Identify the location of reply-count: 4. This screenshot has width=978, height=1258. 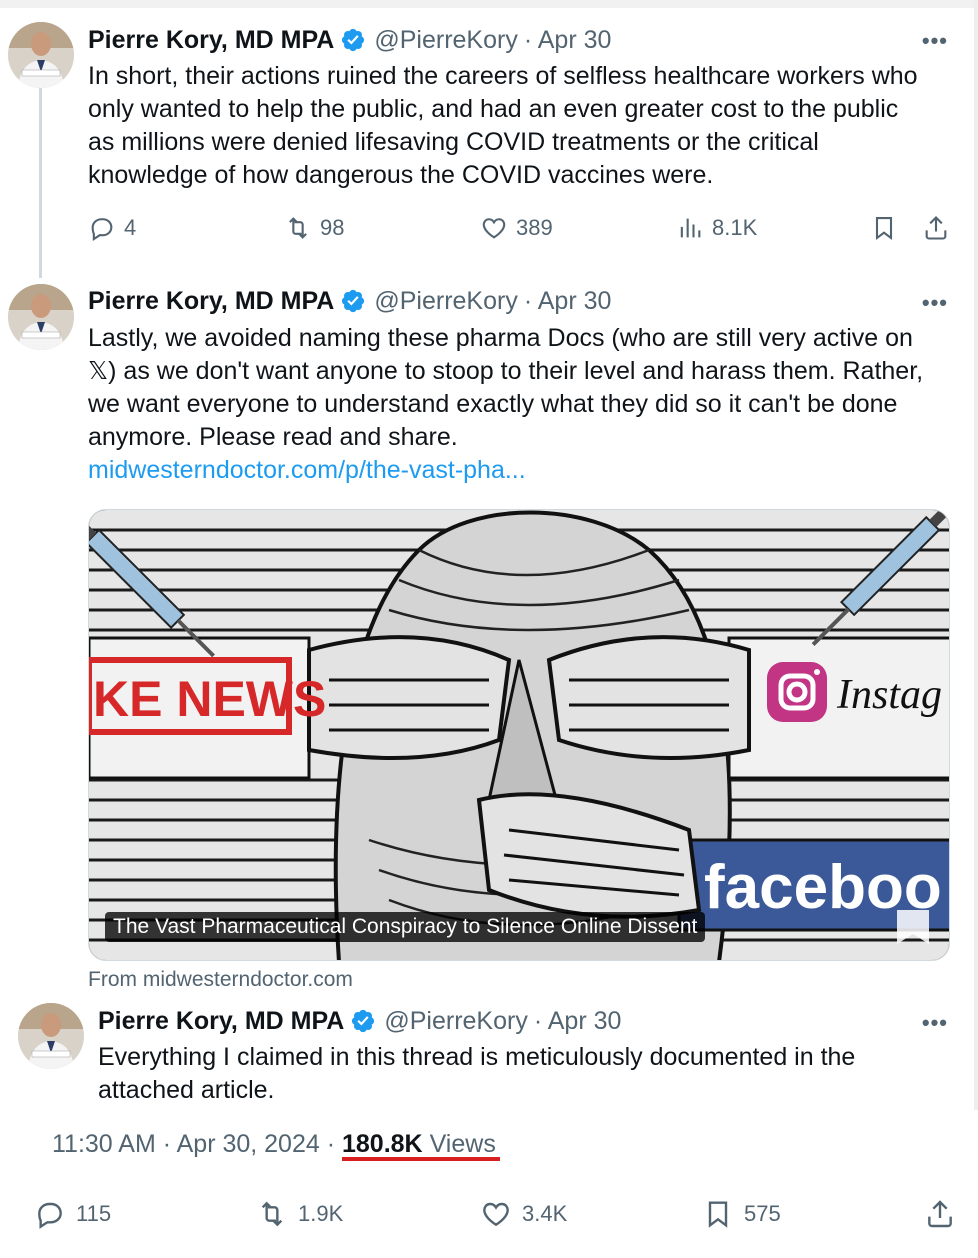
(130, 227).